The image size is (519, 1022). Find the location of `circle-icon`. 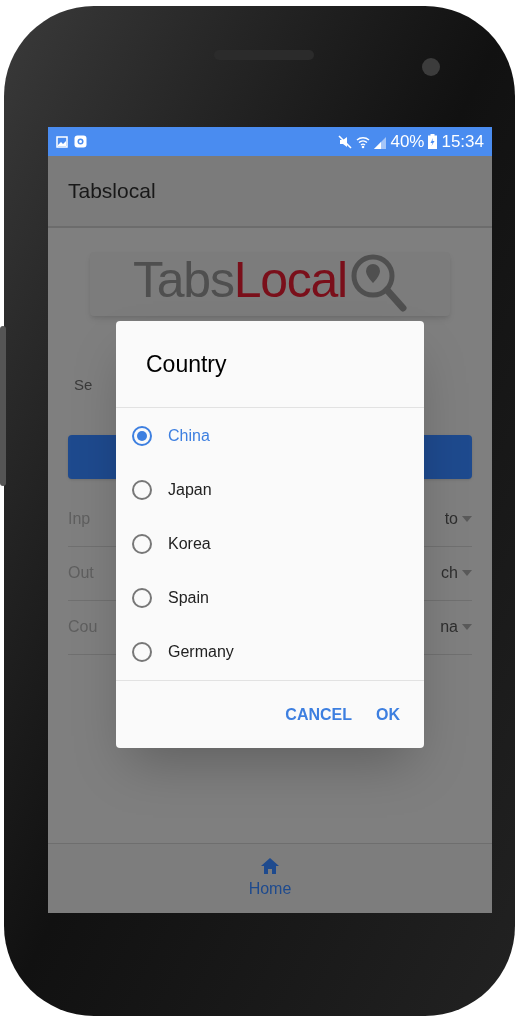

circle-icon is located at coordinates (80, 141).